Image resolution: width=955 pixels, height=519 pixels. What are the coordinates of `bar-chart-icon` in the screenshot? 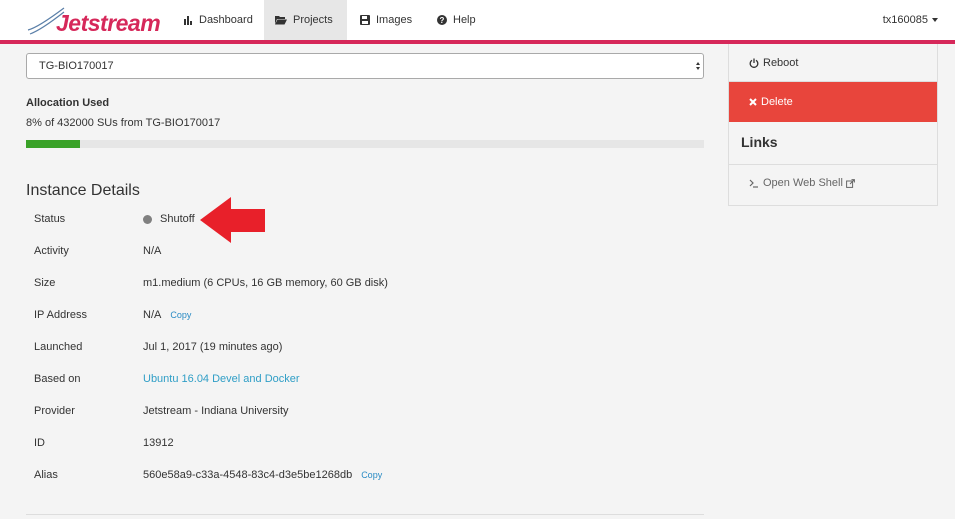 It's located at (188, 20).